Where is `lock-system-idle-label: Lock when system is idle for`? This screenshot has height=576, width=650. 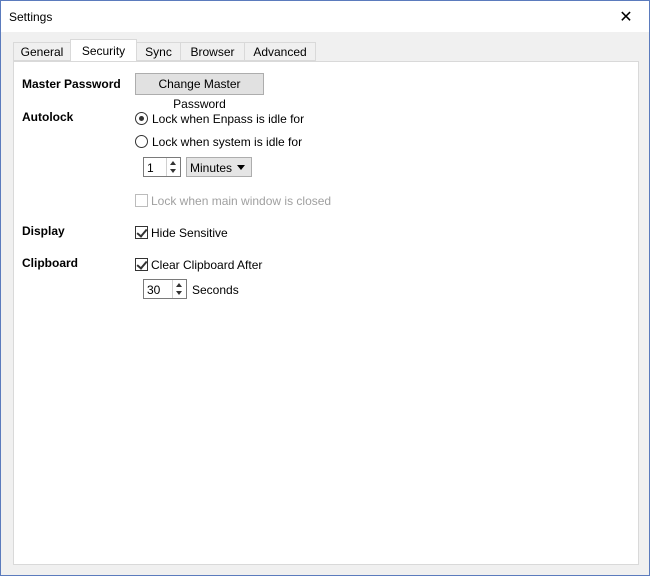
lock-system-idle-label: Lock when system is idle for is located at coordinates (227, 142).